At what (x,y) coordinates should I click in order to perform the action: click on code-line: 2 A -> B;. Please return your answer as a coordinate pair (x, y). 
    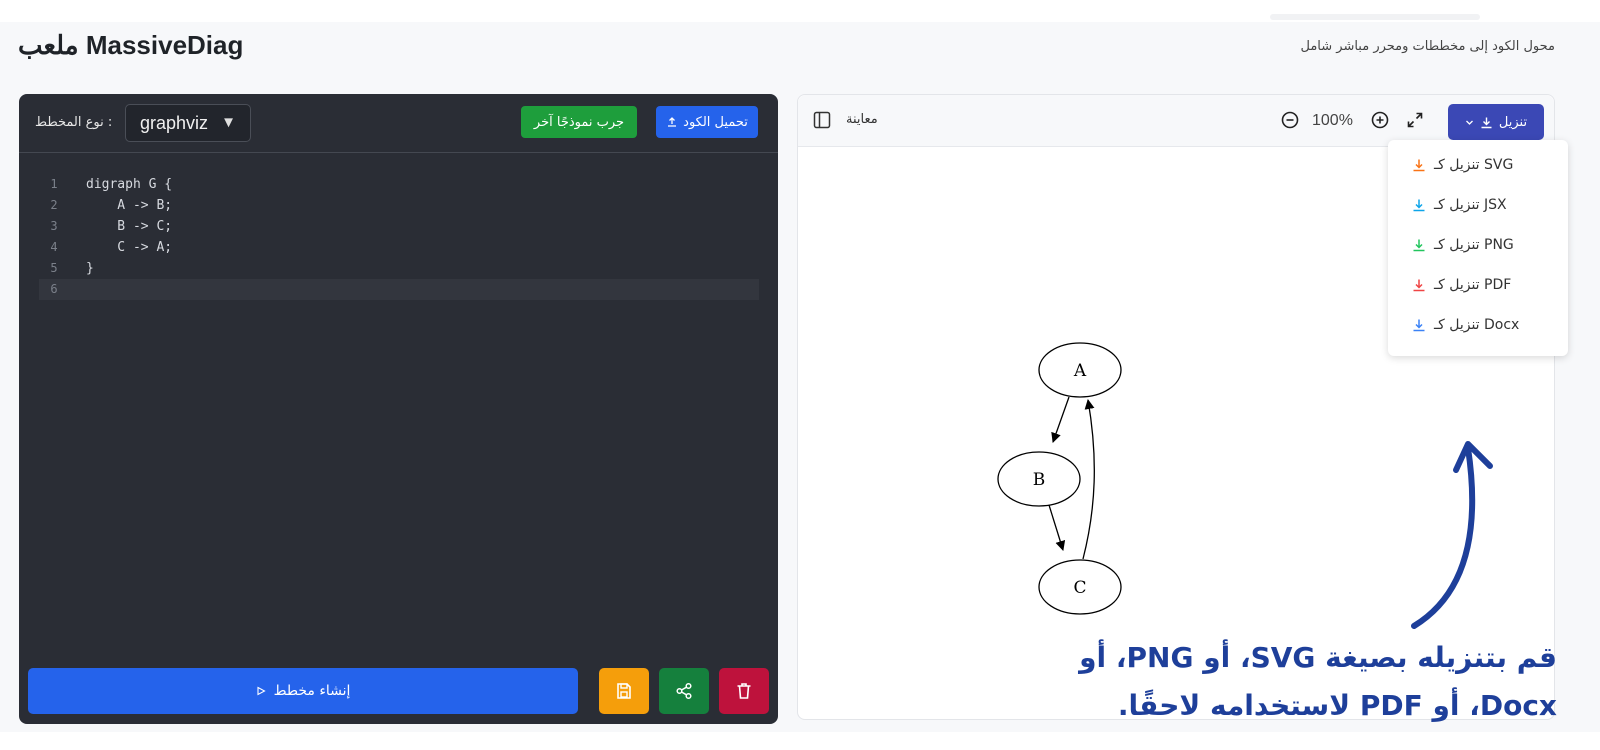
    Looking at the image, I should click on (398, 205).